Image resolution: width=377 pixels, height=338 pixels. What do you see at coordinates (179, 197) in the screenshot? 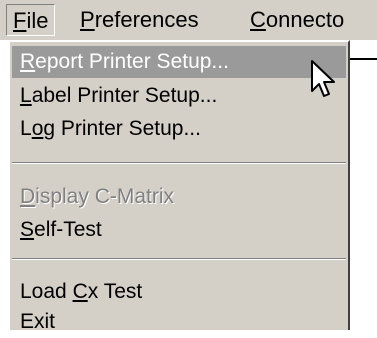
I see `menu-item-display-c-matrix: Display C-Matrix` at bounding box center [179, 197].